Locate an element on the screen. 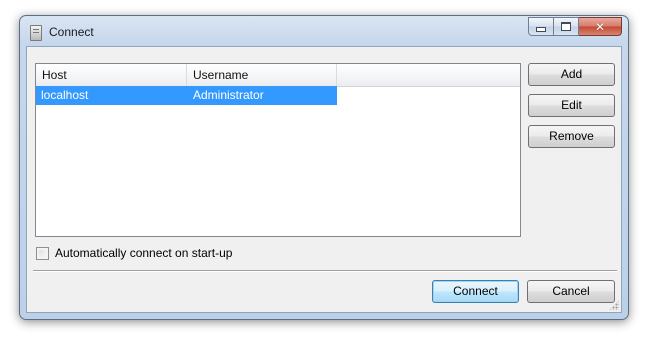 The image size is (651, 342). separator is located at coordinates (325, 271).